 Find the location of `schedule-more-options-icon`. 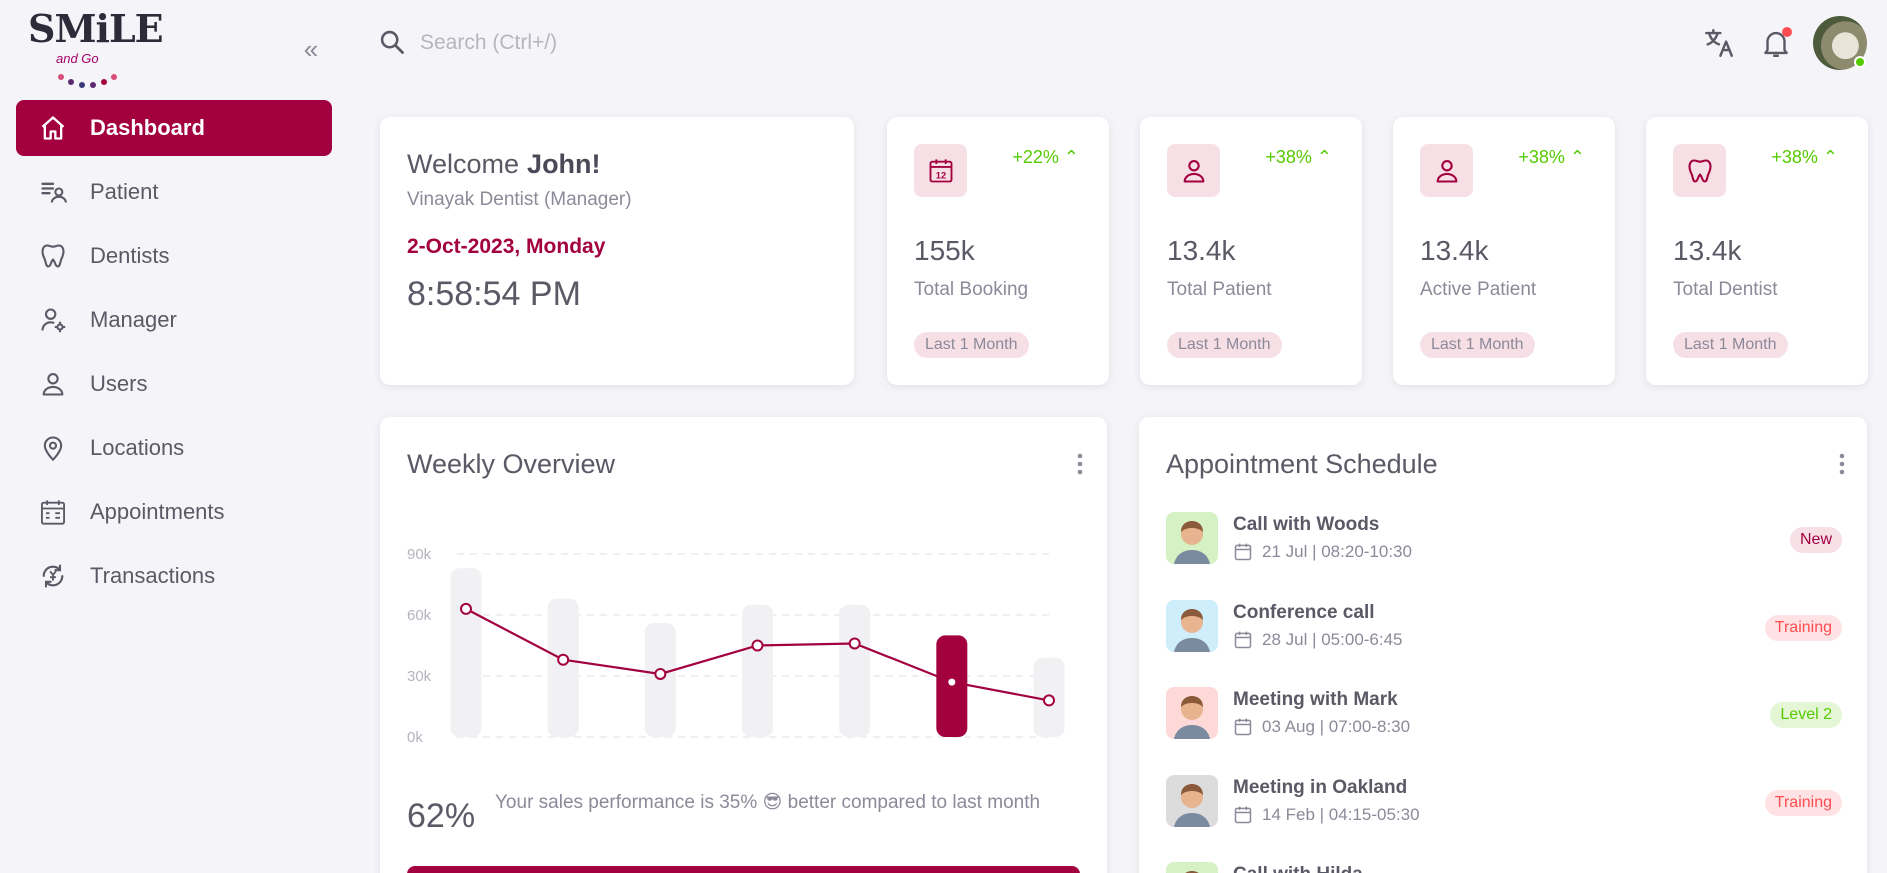

schedule-more-options-icon is located at coordinates (1842, 465).